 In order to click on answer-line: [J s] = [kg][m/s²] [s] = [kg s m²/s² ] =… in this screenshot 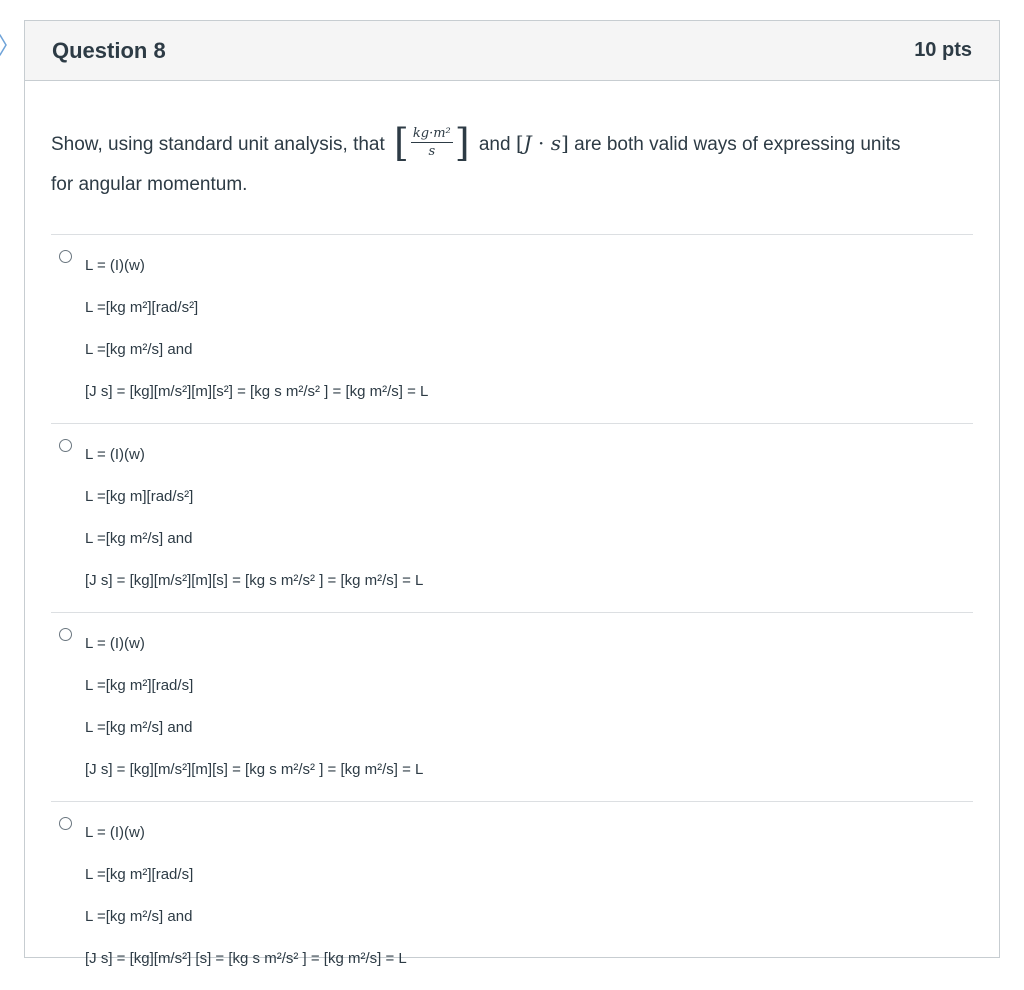, I will do `click(246, 958)`.